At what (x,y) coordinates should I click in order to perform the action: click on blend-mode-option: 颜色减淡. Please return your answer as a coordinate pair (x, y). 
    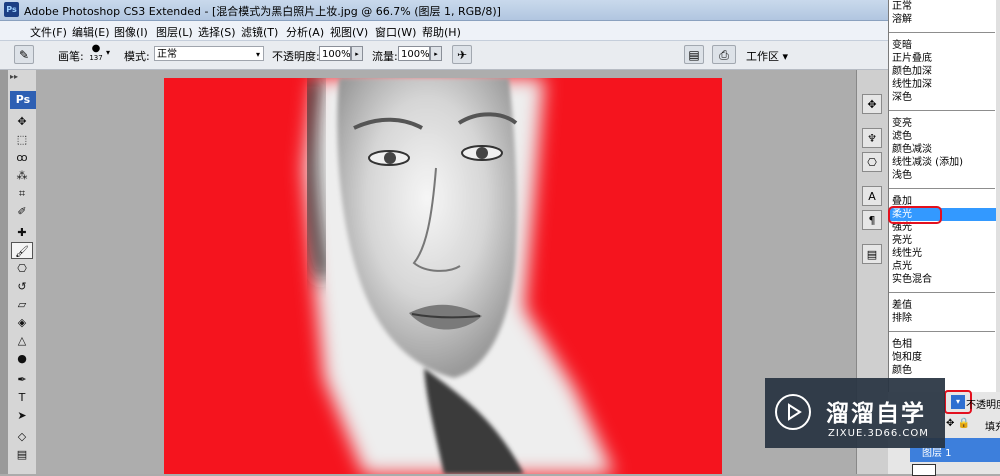
    Looking at the image, I should click on (942, 149).